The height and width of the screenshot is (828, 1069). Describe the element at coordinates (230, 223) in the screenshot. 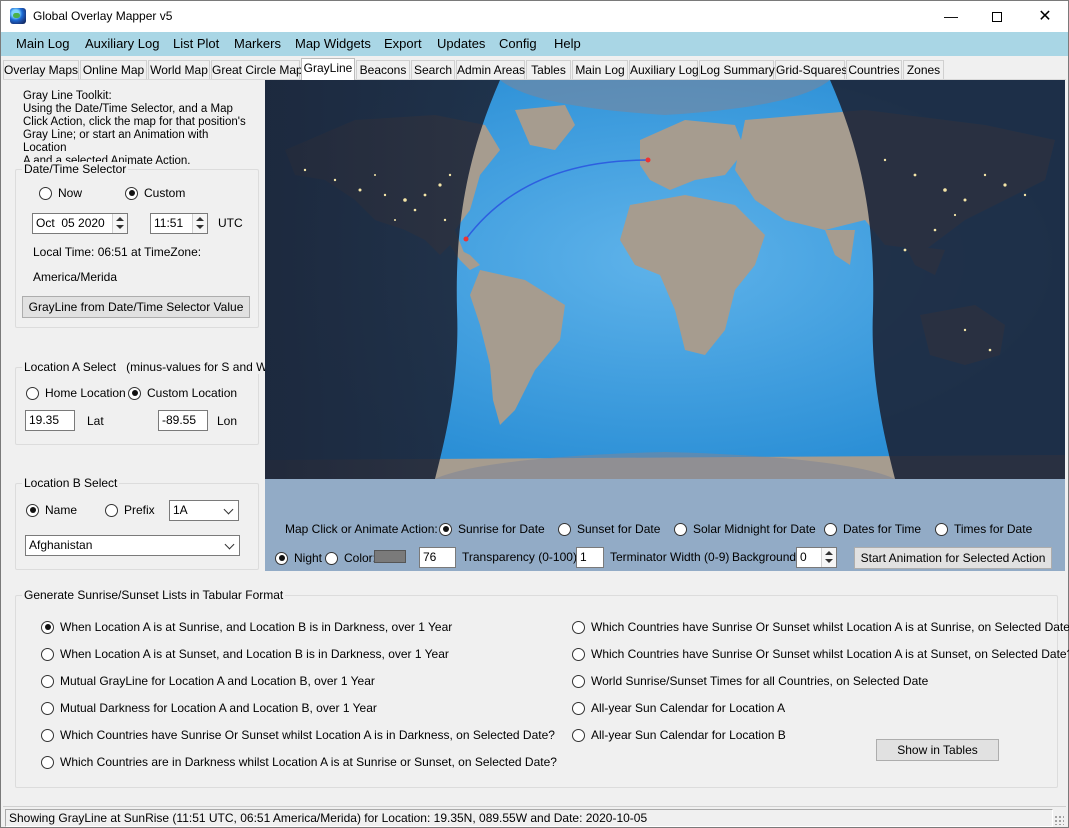

I see `utc-label: UTC` at that location.